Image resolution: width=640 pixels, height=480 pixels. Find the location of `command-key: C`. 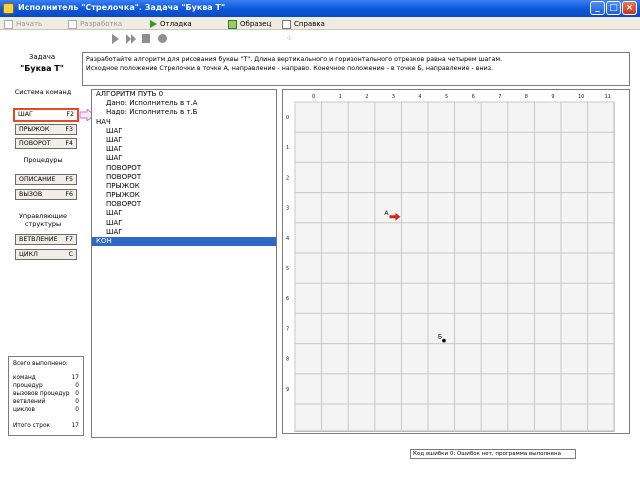

command-key: C is located at coordinates (70, 254).